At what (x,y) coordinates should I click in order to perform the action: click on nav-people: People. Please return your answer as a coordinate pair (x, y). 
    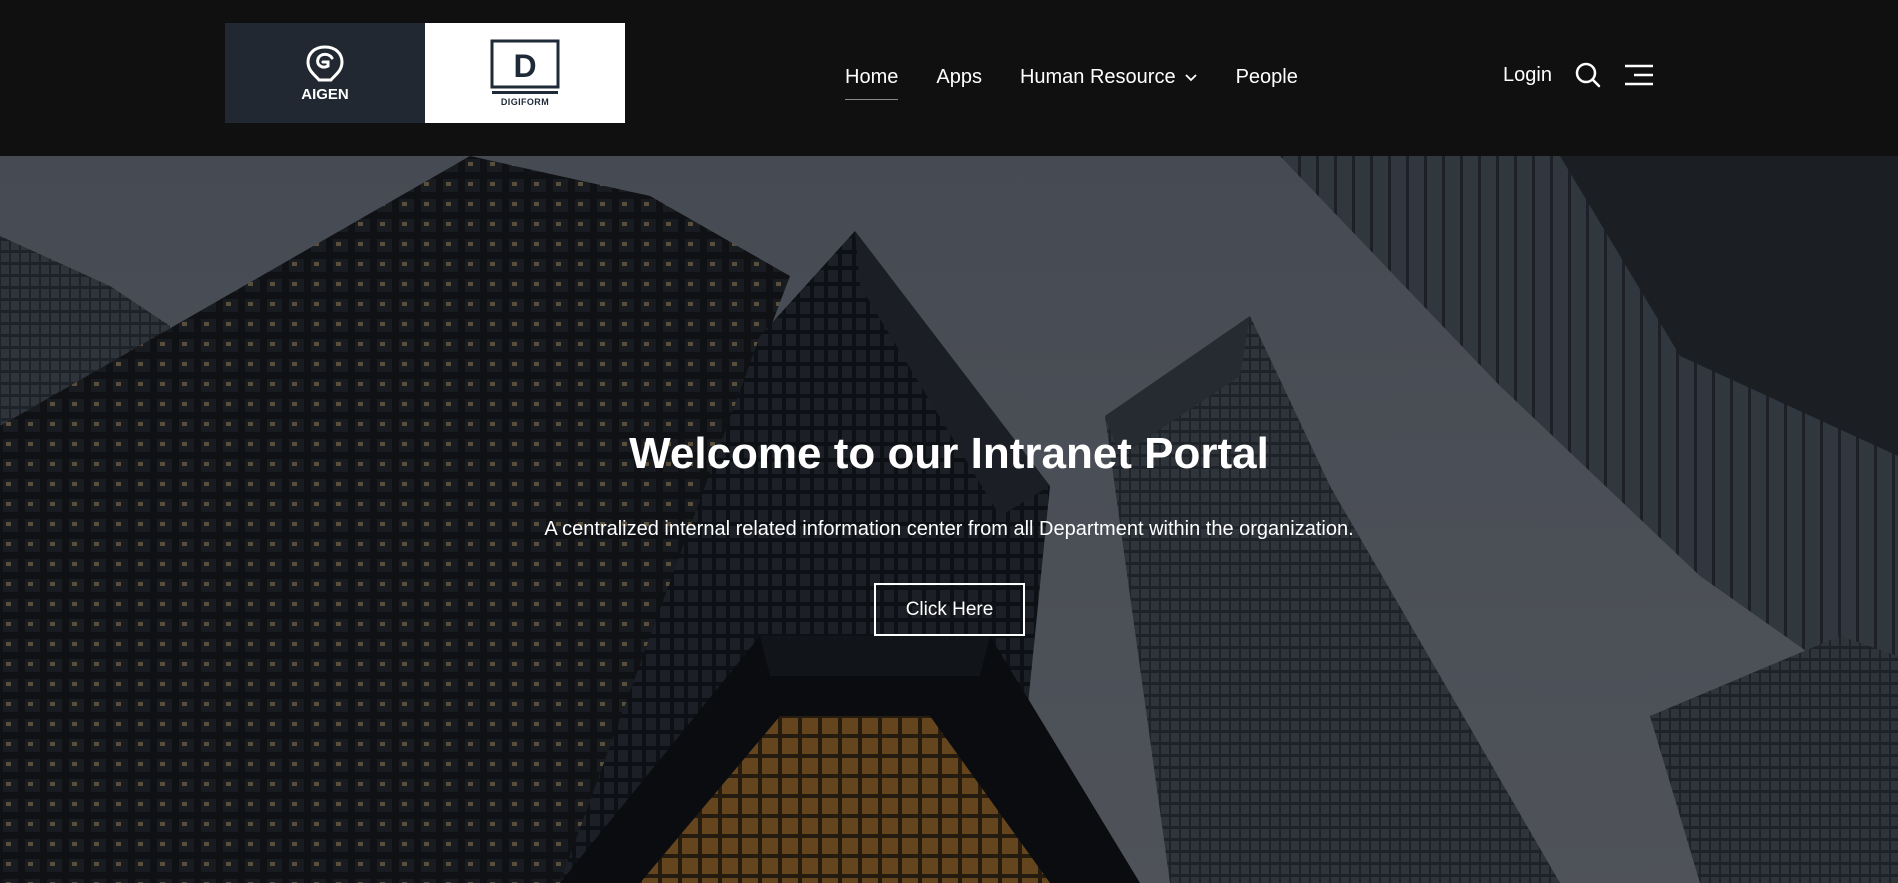
    Looking at the image, I should click on (1267, 77).